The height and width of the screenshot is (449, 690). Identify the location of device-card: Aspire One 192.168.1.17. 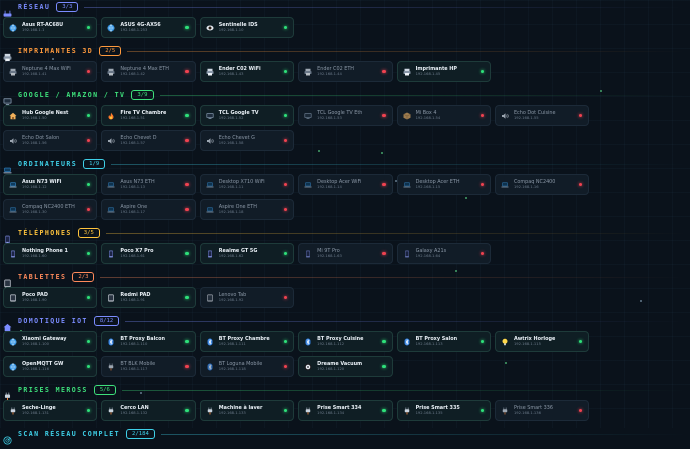
(148, 209).